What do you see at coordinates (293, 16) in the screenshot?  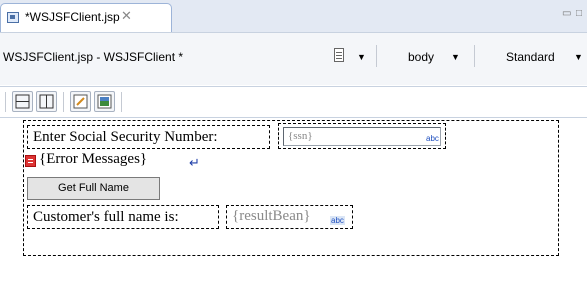 I see `editor-tab-bar: *WSJSFClient.jsp ✕ ▭ □` at bounding box center [293, 16].